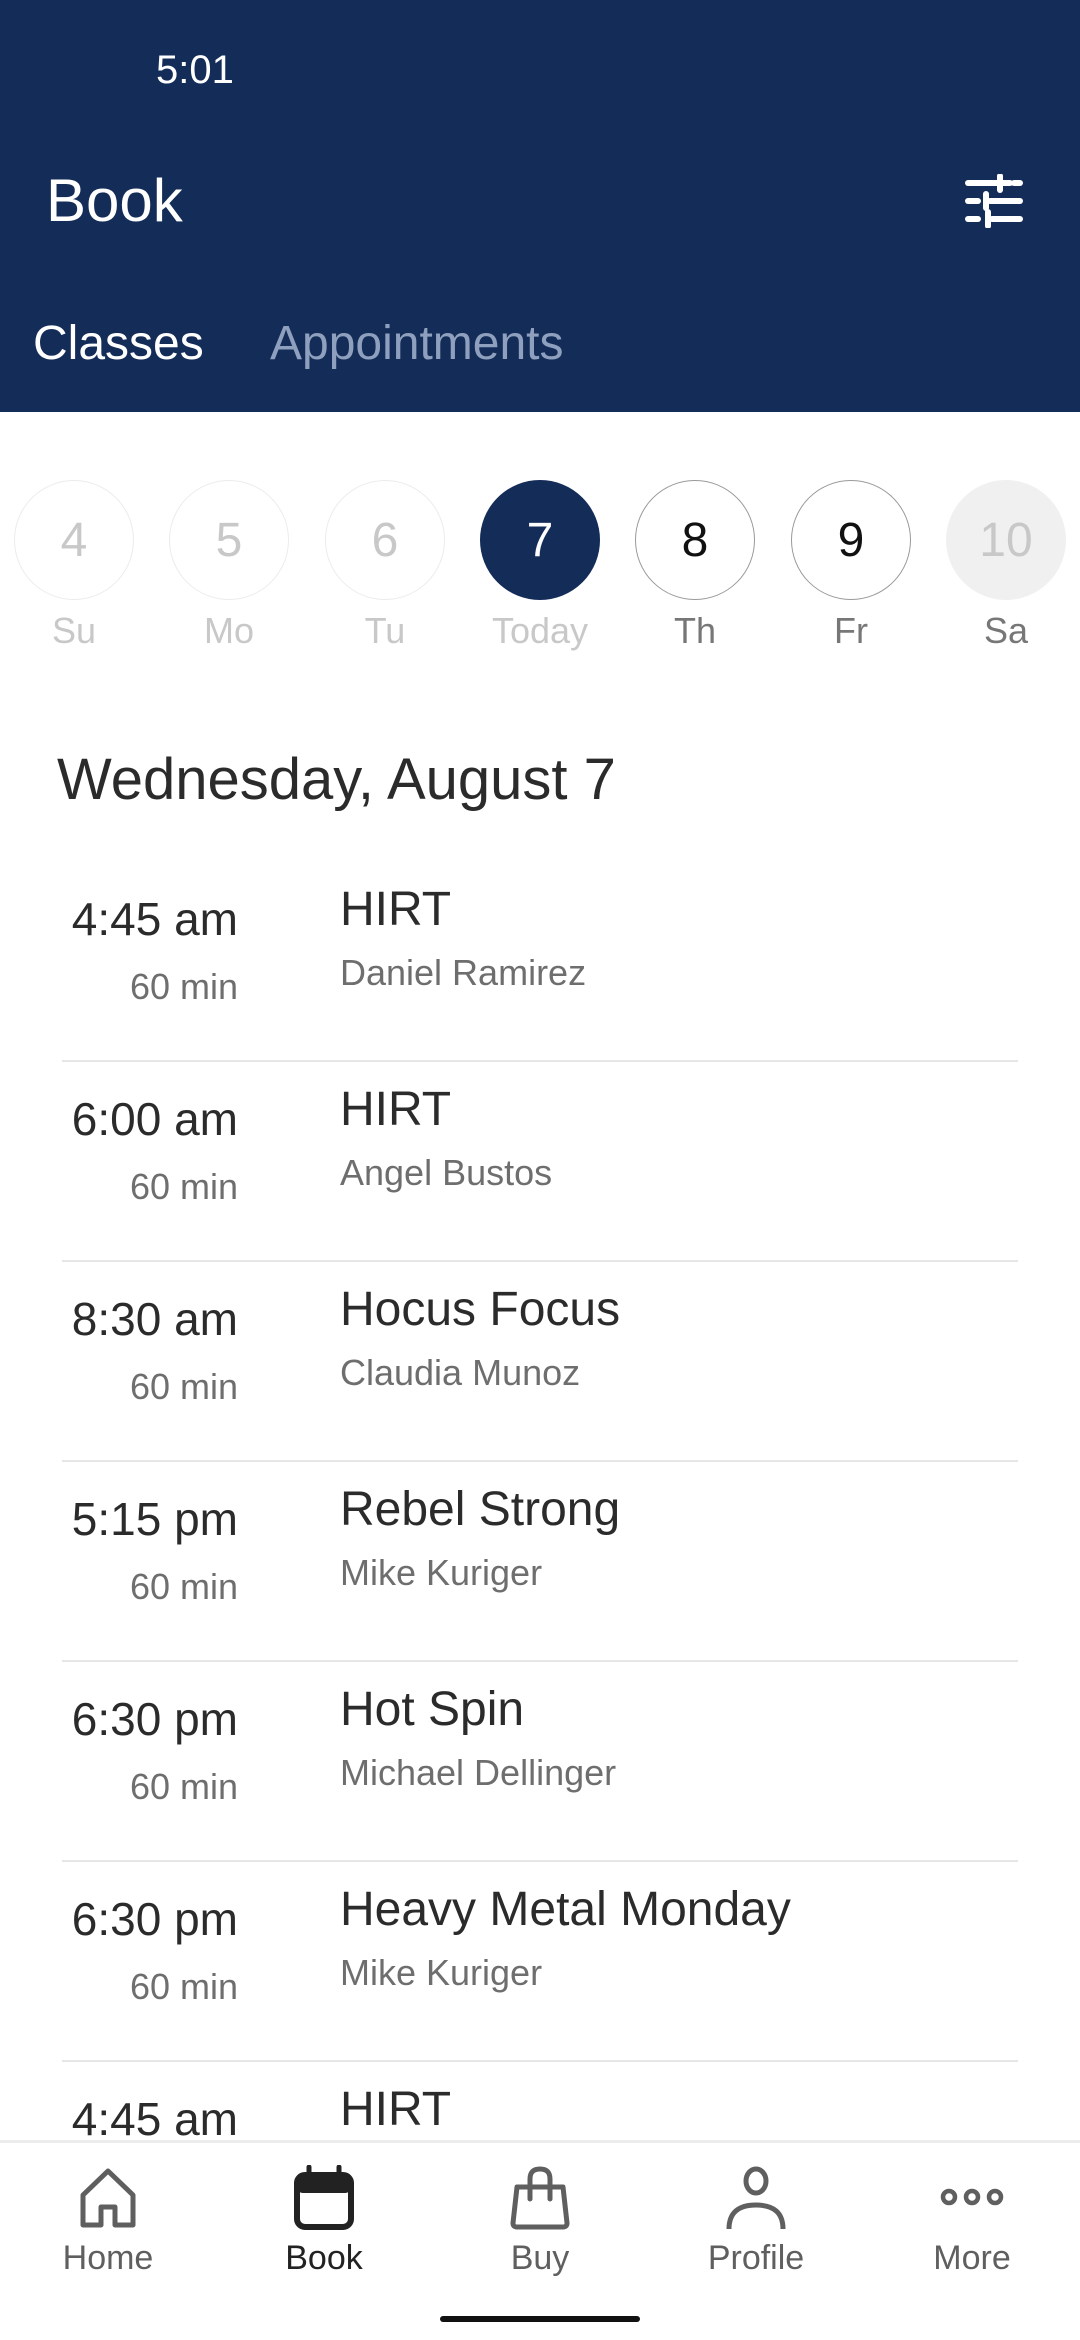  Describe the element at coordinates (972, 2258) in the screenshot. I see `nav-label: More` at that location.